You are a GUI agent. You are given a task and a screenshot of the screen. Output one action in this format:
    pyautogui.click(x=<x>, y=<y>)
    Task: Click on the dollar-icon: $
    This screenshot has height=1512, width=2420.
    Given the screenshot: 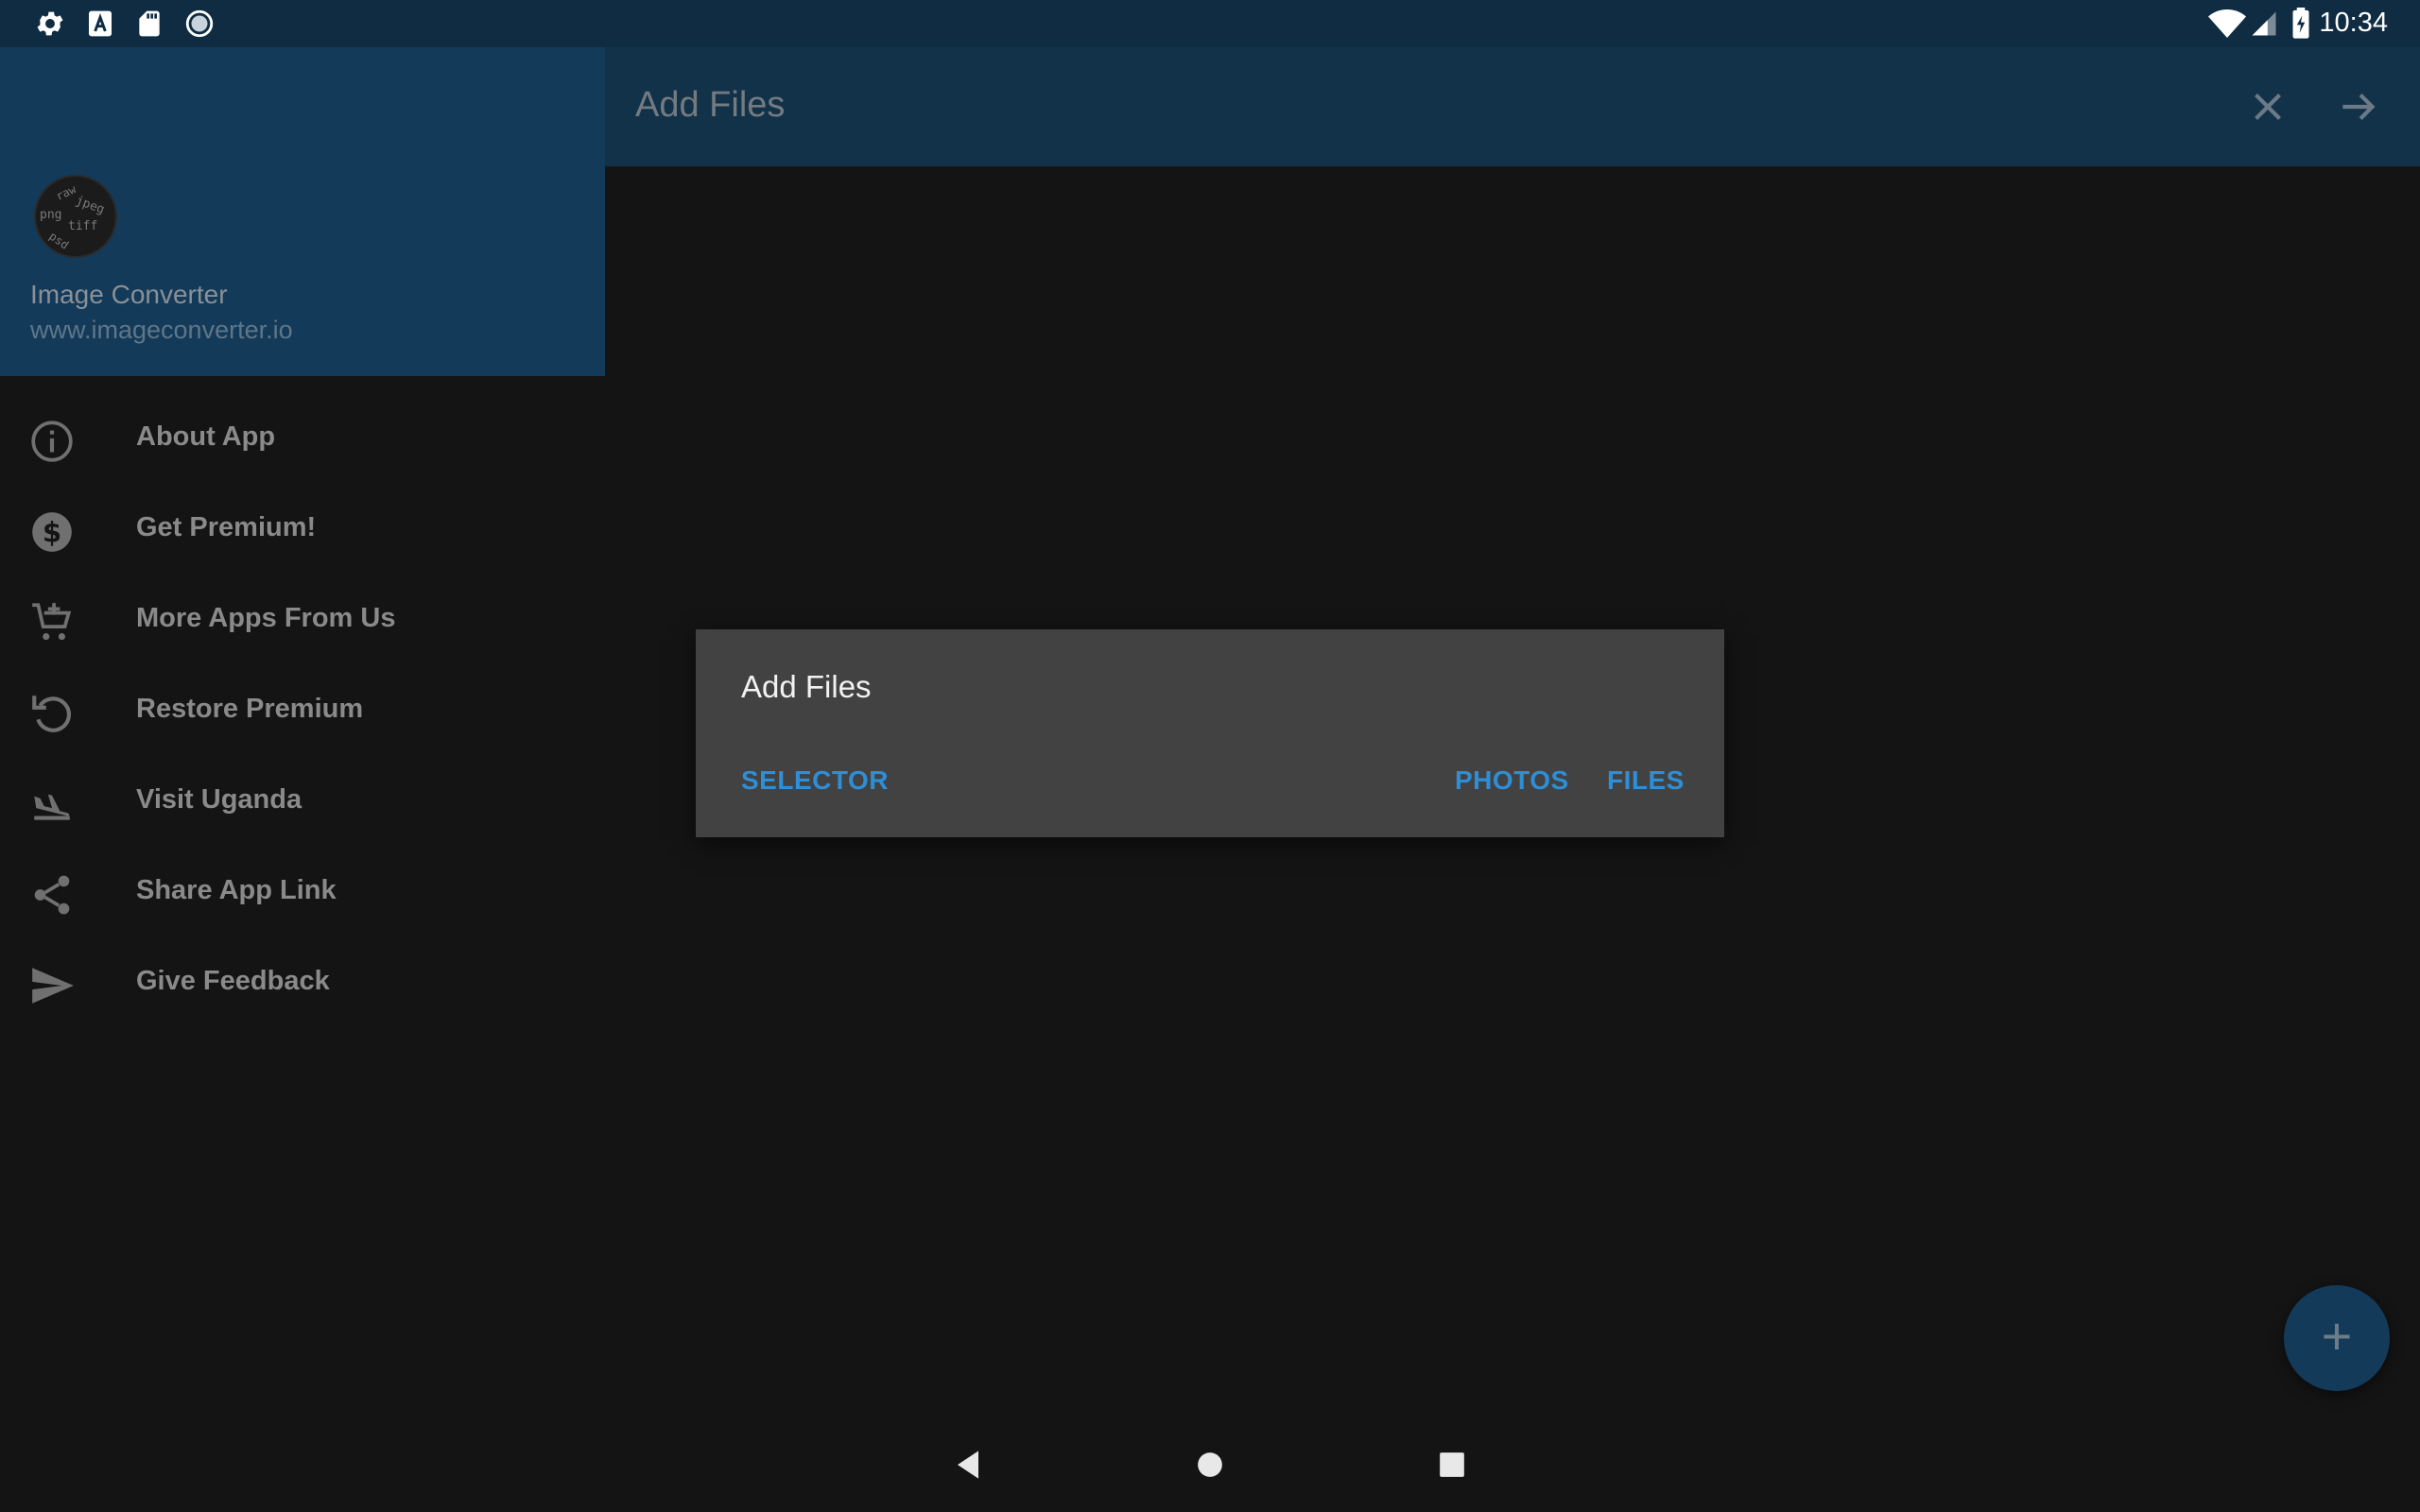 What is the action you would take?
    pyautogui.click(x=52, y=532)
    